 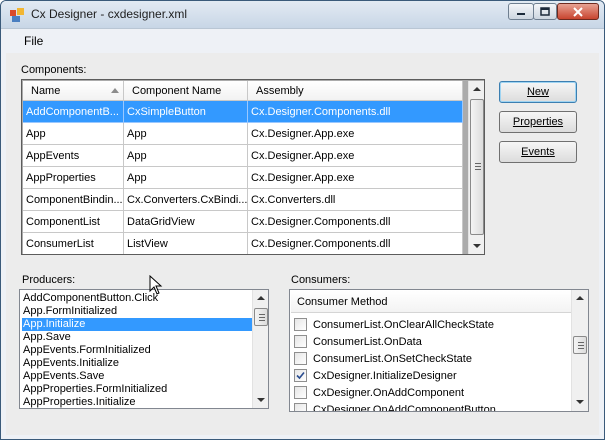 What do you see at coordinates (429, 392) in the screenshot?
I see `list-item: CxDesigner.OnAddComponent` at bounding box center [429, 392].